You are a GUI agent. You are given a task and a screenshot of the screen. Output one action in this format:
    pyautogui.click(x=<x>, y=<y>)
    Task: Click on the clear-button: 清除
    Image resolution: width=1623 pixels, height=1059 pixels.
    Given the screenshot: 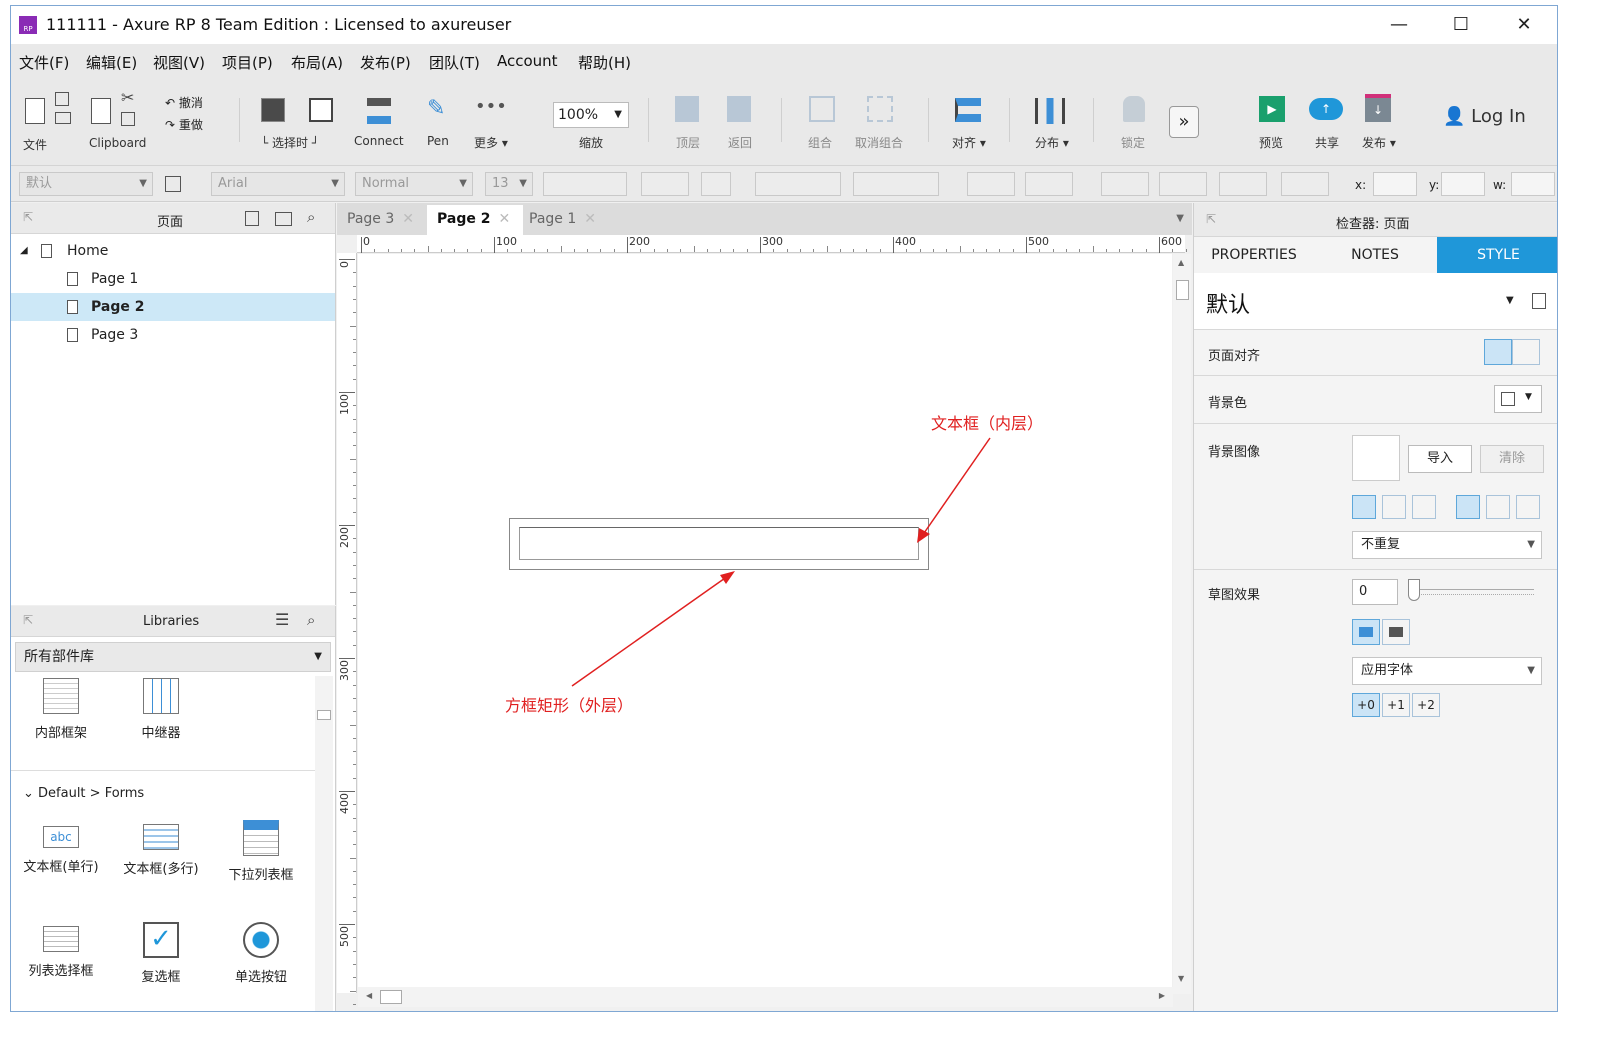 What is the action you would take?
    pyautogui.click(x=1512, y=459)
    